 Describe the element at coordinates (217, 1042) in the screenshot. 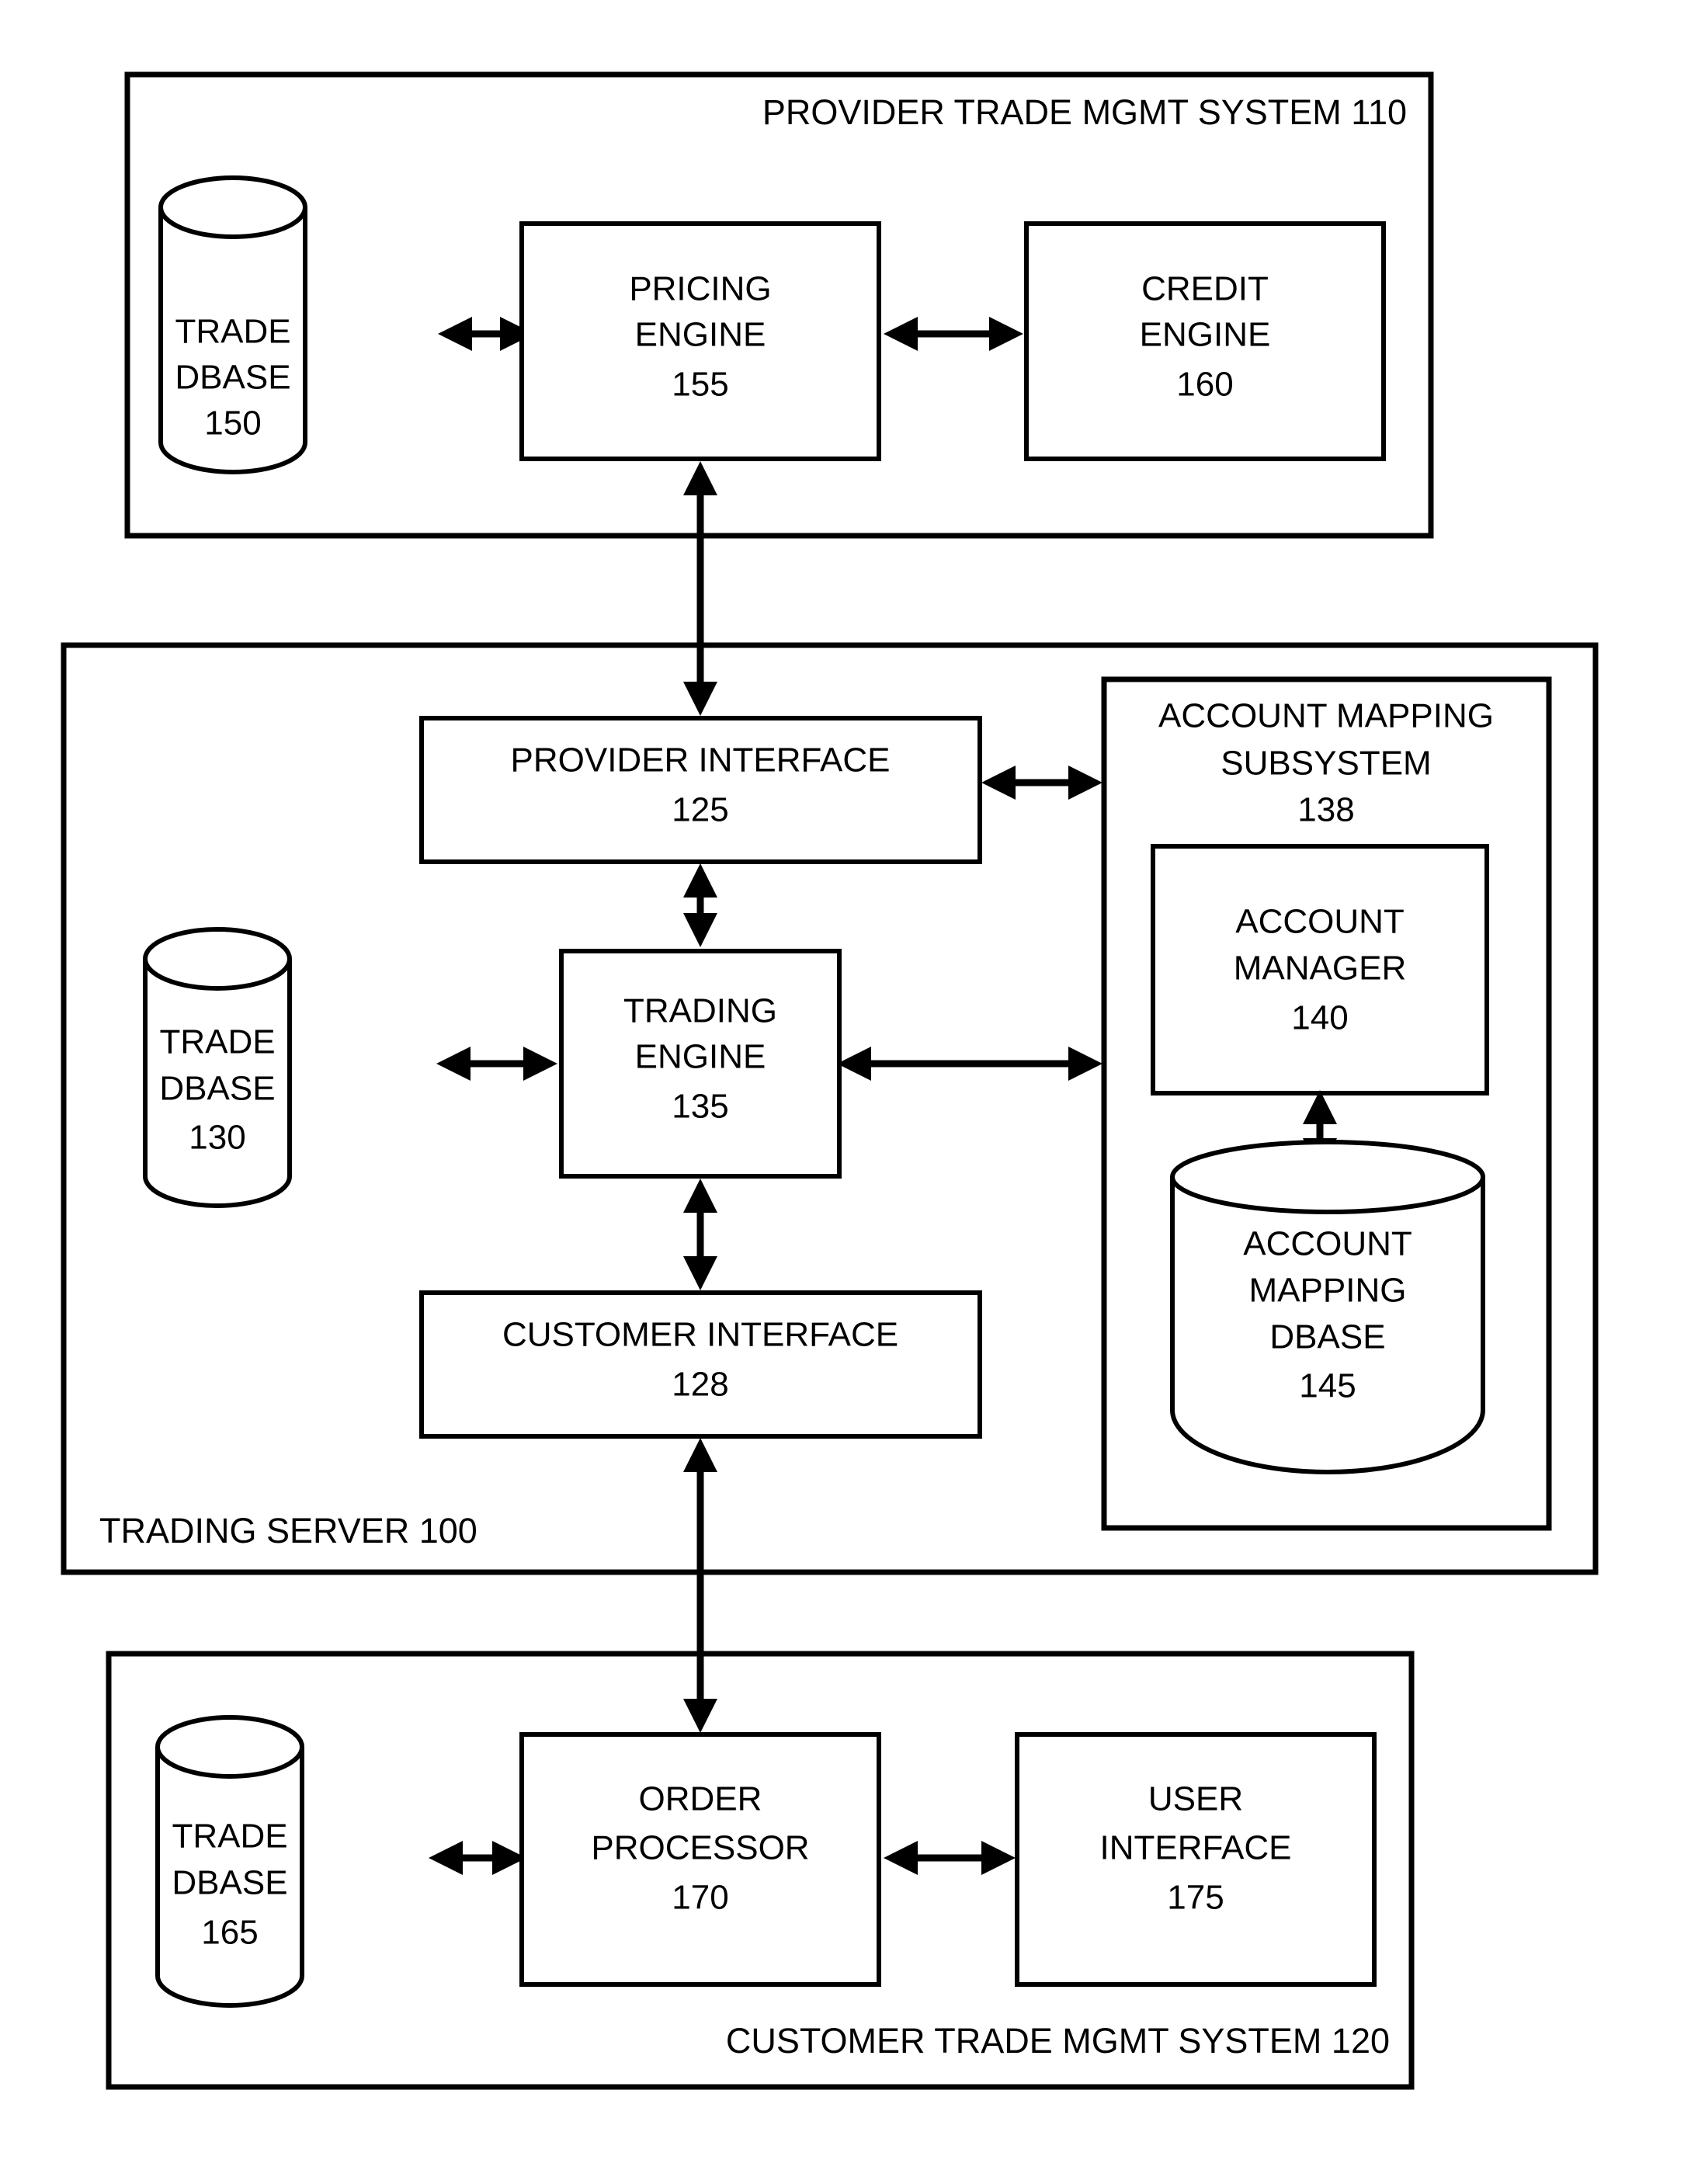

I see `trade-dbase-130-line1: TRADE` at that location.